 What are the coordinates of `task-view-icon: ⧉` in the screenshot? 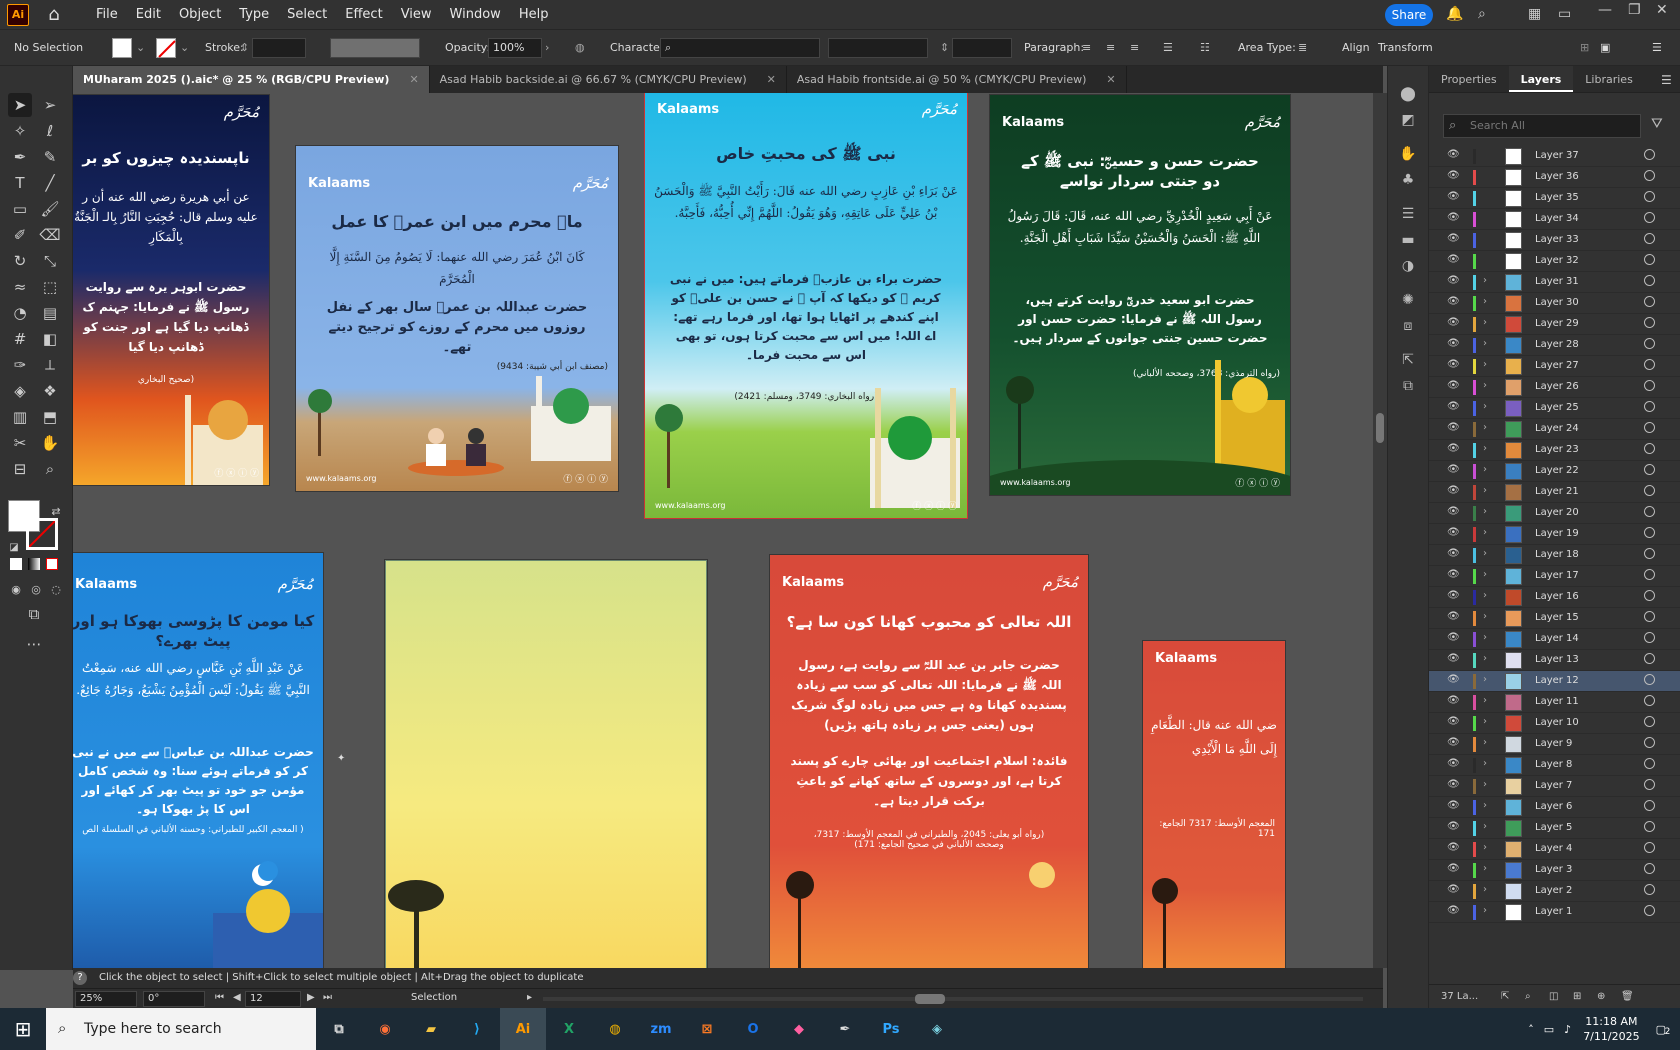 It's located at (339, 1029).